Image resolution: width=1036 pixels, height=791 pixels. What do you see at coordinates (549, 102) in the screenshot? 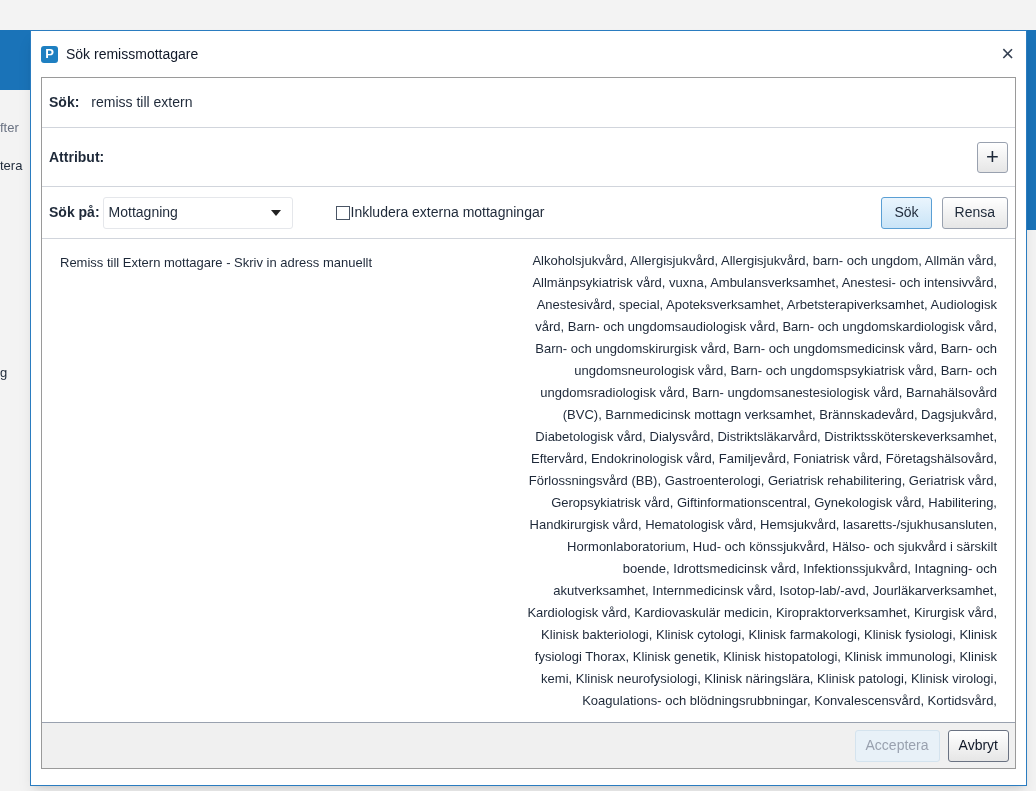
I see `search-field: remiss till extern` at bounding box center [549, 102].